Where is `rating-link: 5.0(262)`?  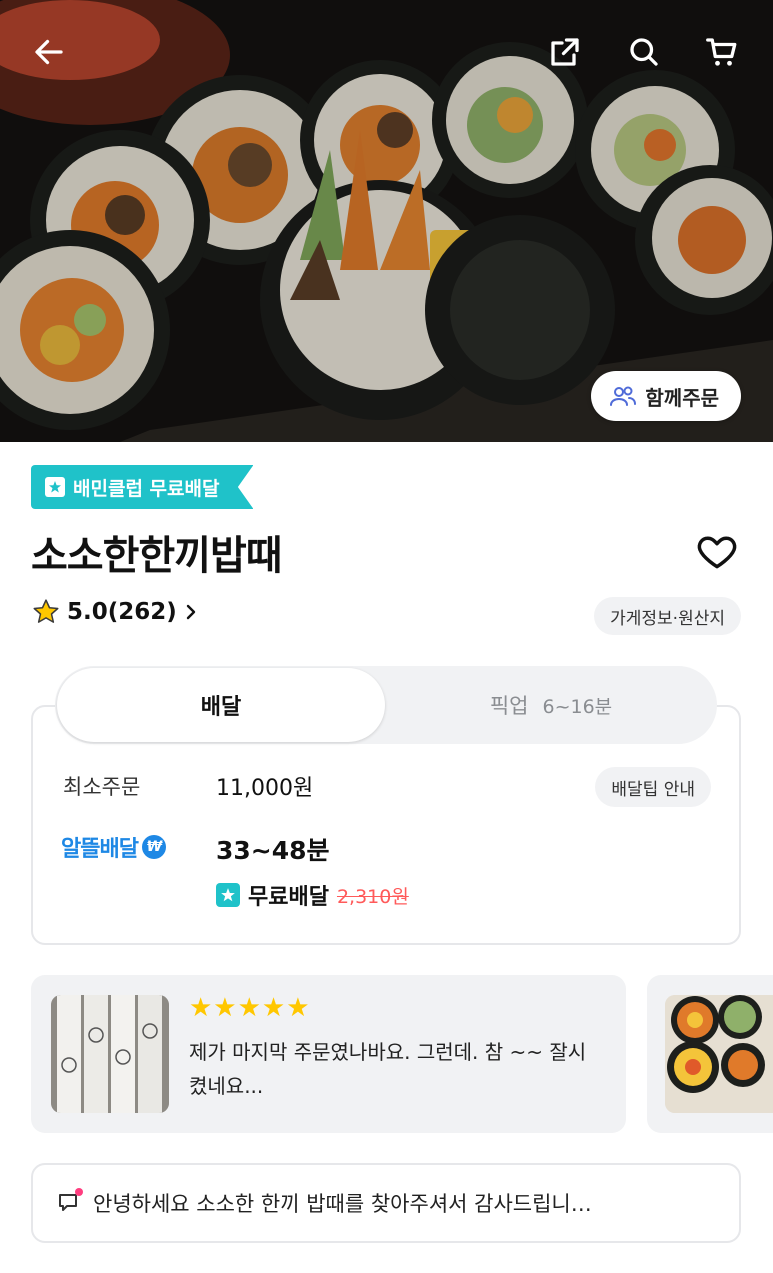
rating-link: 5.0(262) is located at coordinates (115, 612).